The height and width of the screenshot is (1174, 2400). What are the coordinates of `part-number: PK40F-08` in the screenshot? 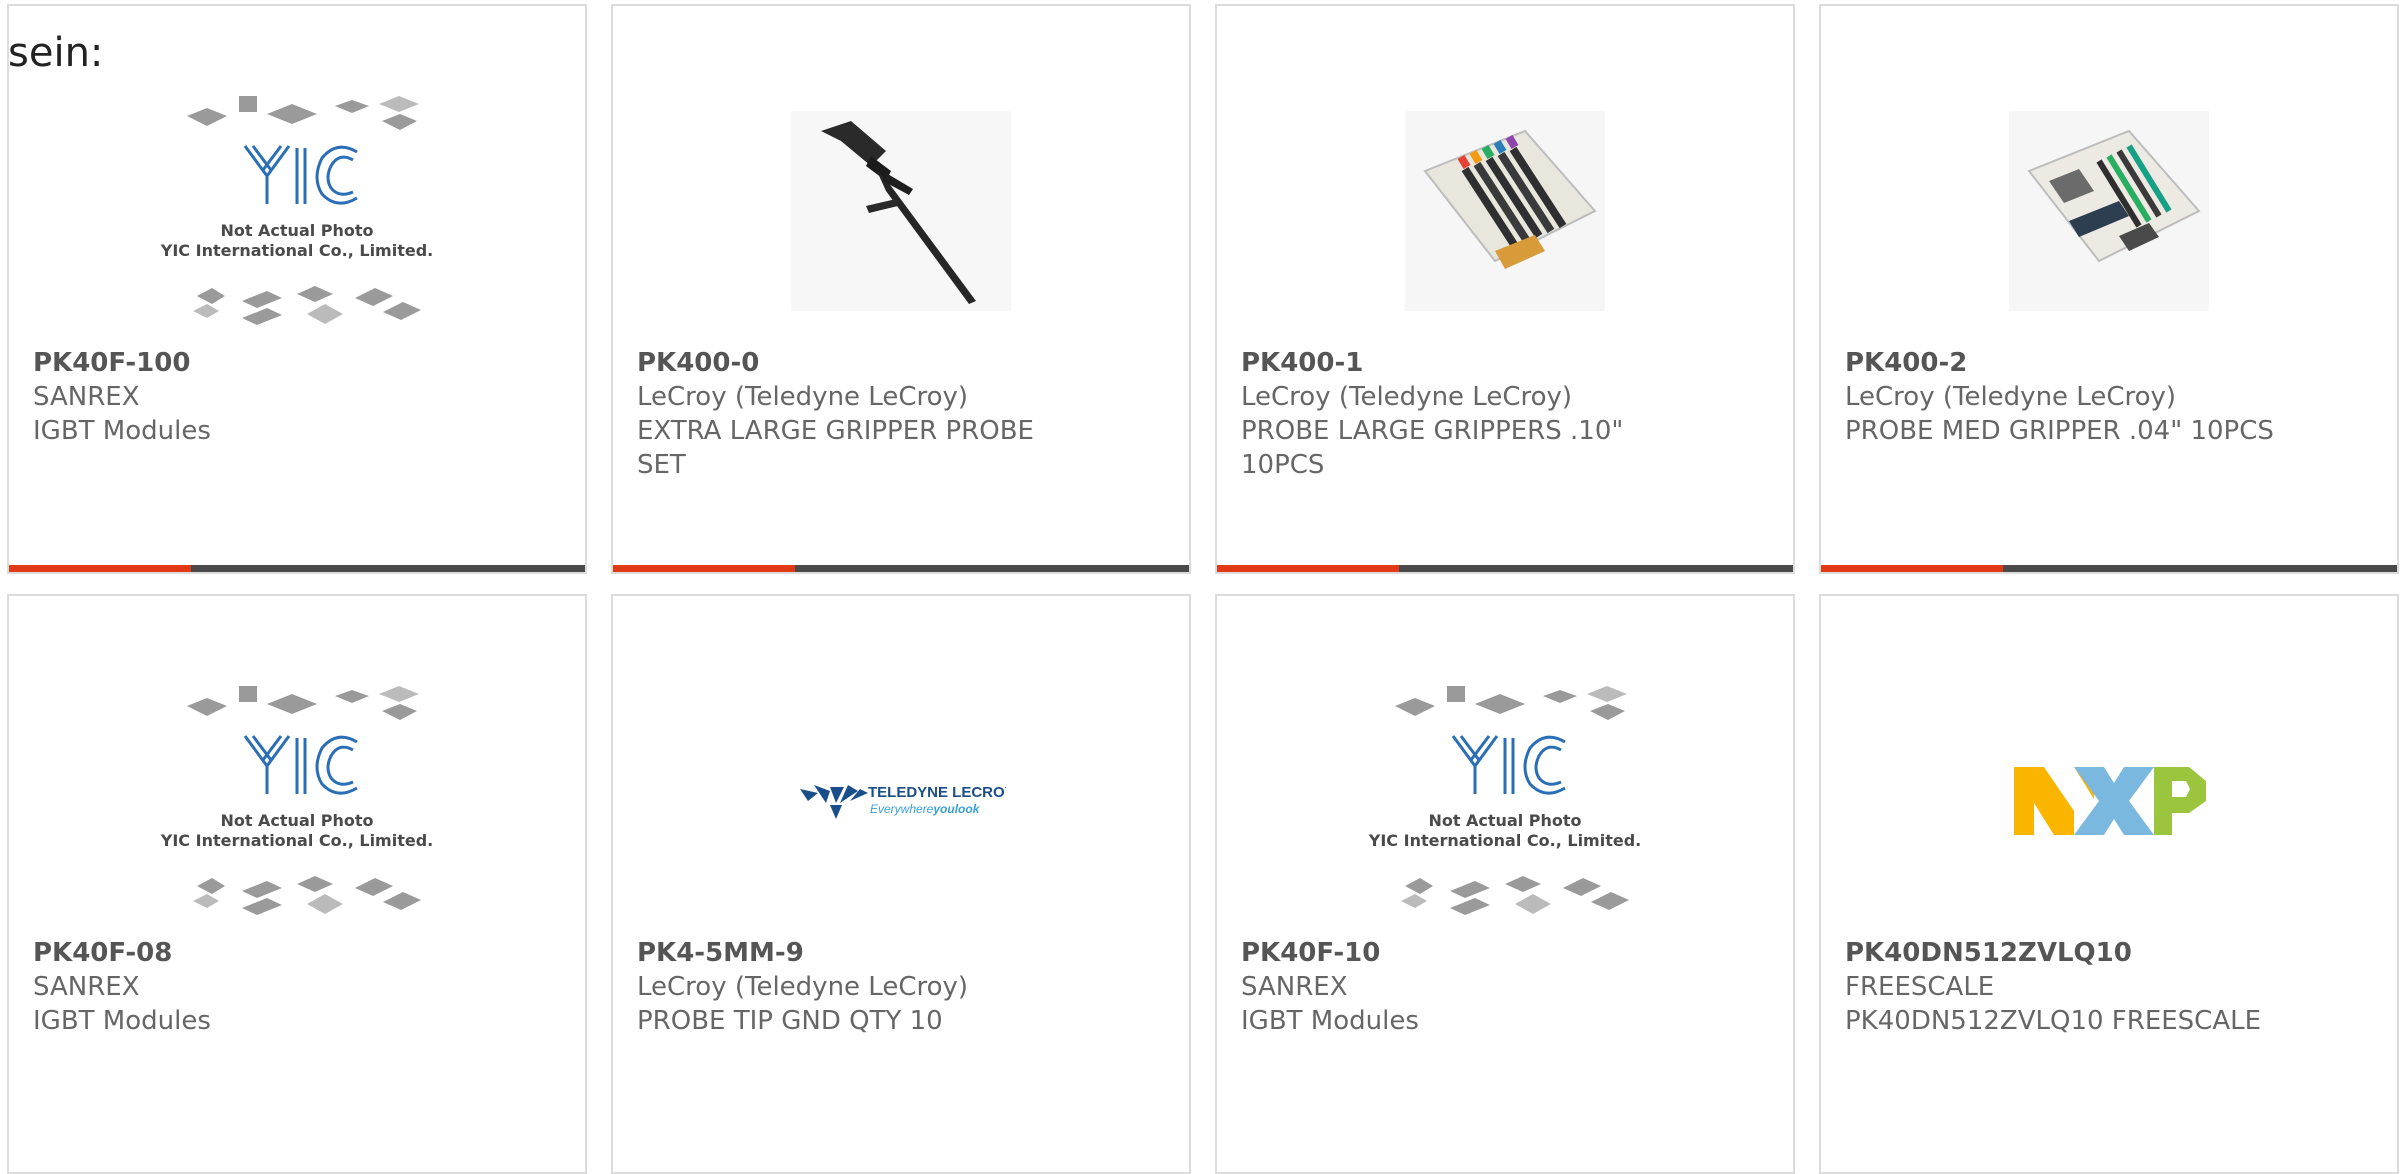 It's located at (297, 953).